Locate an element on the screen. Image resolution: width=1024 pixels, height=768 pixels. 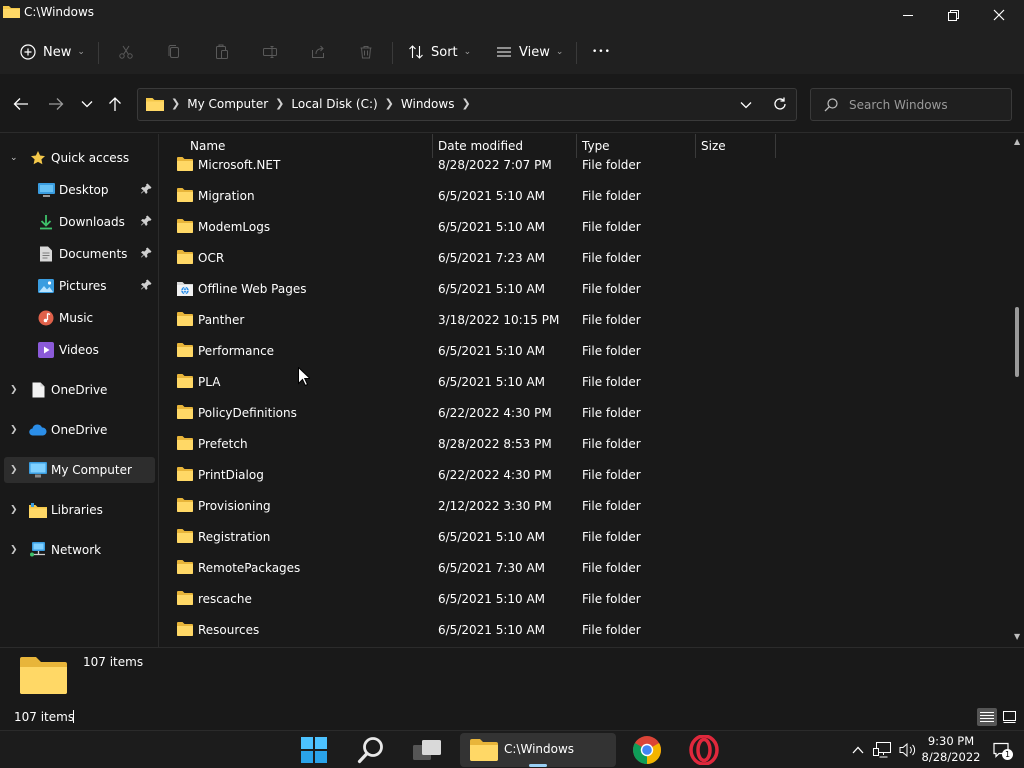
sort-button: Sort ⌄ is located at coordinates (439, 52).